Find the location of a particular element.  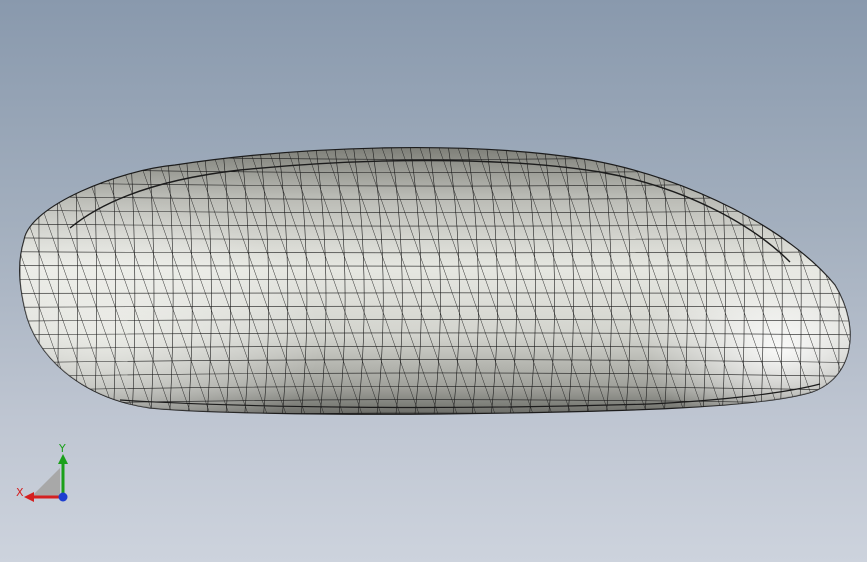

triad-plane is located at coordinates (46, 482).